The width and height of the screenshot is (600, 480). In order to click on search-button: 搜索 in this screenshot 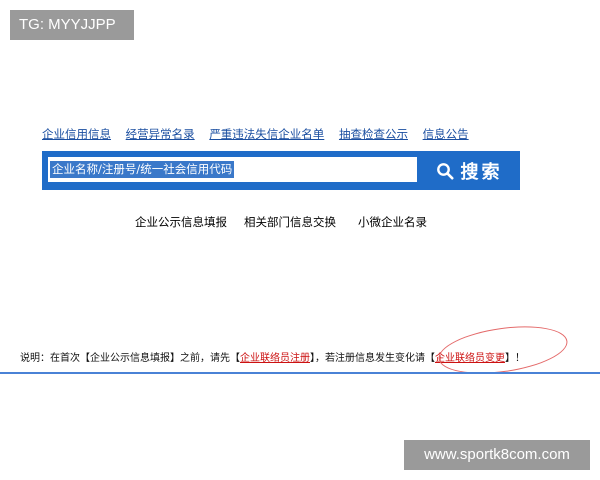, I will do `click(469, 170)`.